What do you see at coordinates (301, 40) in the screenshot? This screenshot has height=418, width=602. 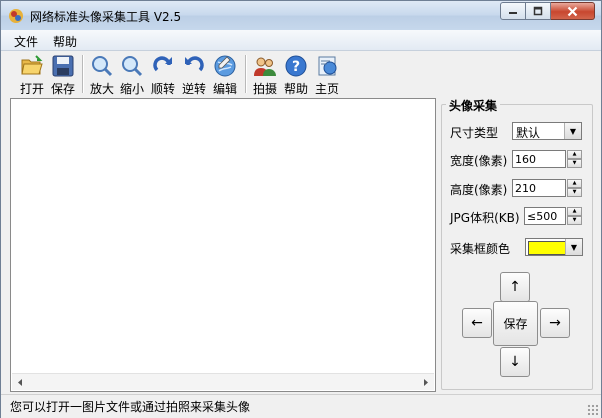 I see `menu-bar: 文件 帮助` at bounding box center [301, 40].